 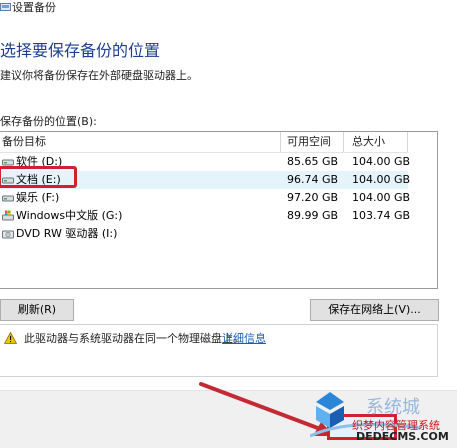 What do you see at coordinates (313, 179) in the screenshot?
I see `free-space: 96.74 GB` at bounding box center [313, 179].